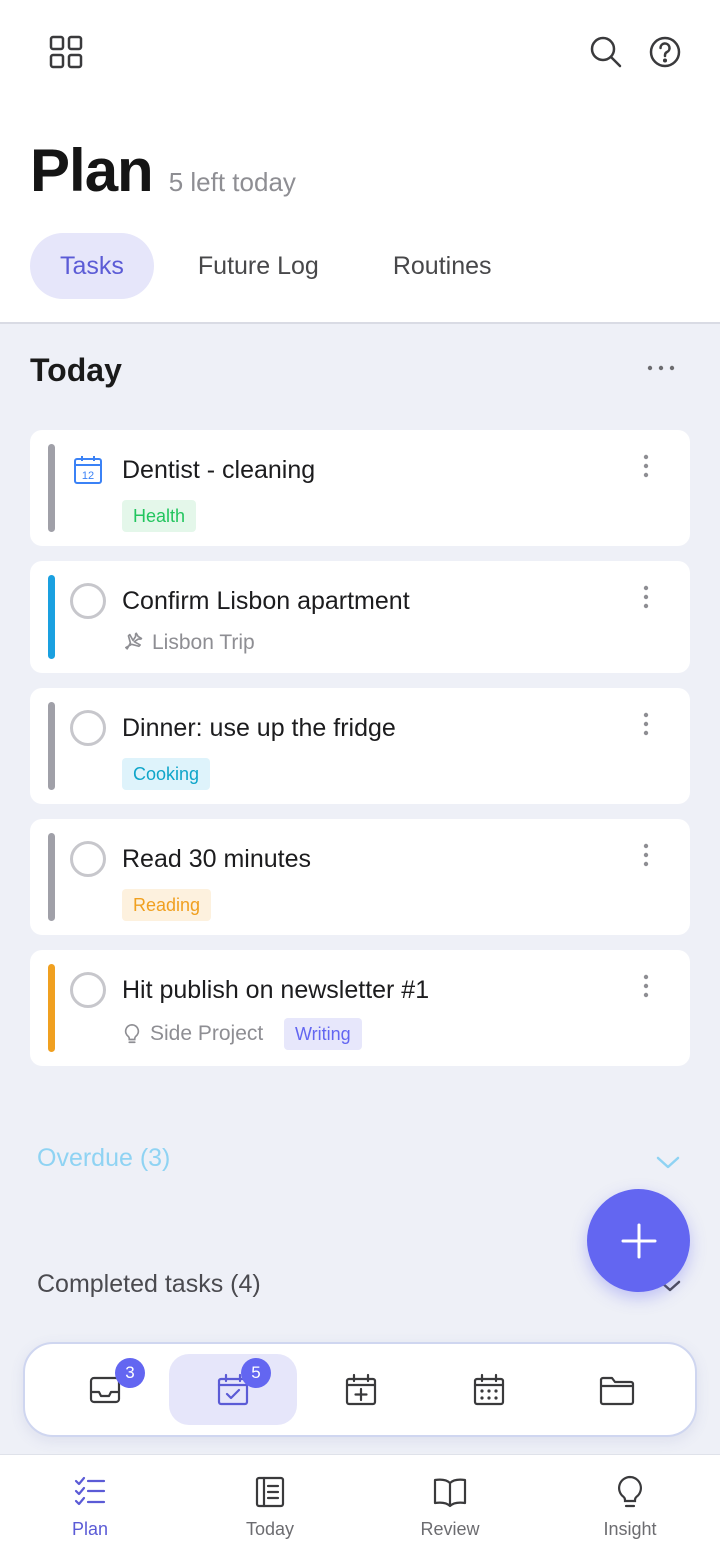 The image size is (720, 1558). I want to click on section-title: Today, so click(76, 370).